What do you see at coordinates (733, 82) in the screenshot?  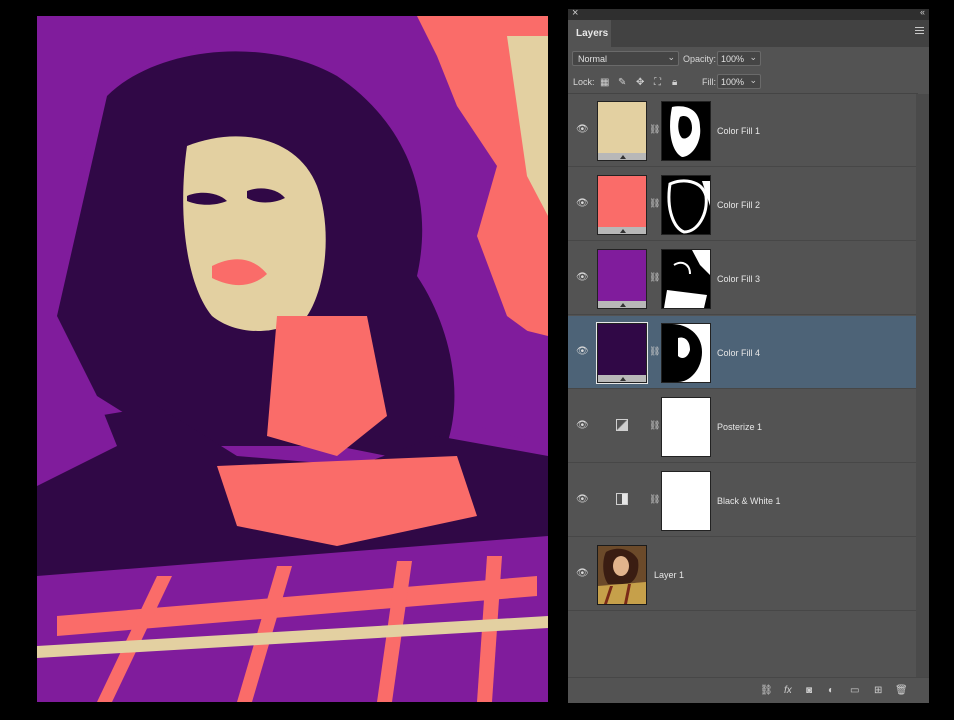 I see `fill-value: 100%` at bounding box center [733, 82].